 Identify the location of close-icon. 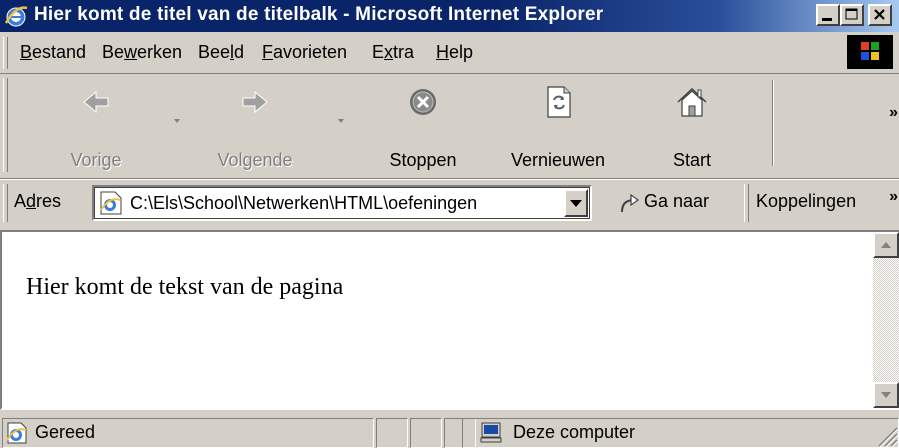
(879, 14).